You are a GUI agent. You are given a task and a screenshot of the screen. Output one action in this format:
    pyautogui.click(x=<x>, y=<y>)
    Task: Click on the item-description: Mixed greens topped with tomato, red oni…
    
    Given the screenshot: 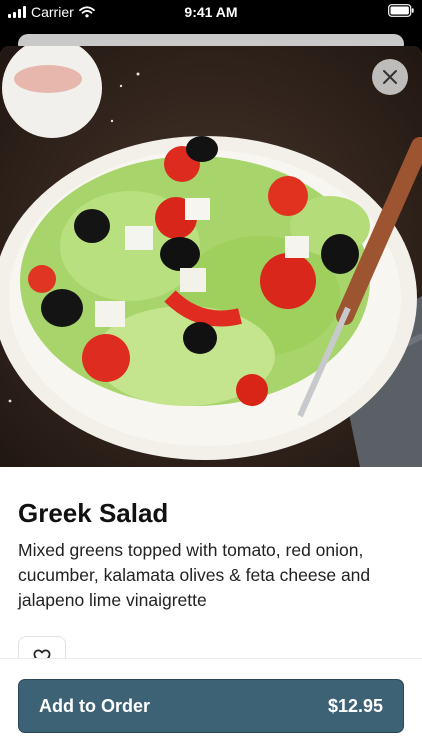 What is the action you would take?
    pyautogui.click(x=194, y=575)
    